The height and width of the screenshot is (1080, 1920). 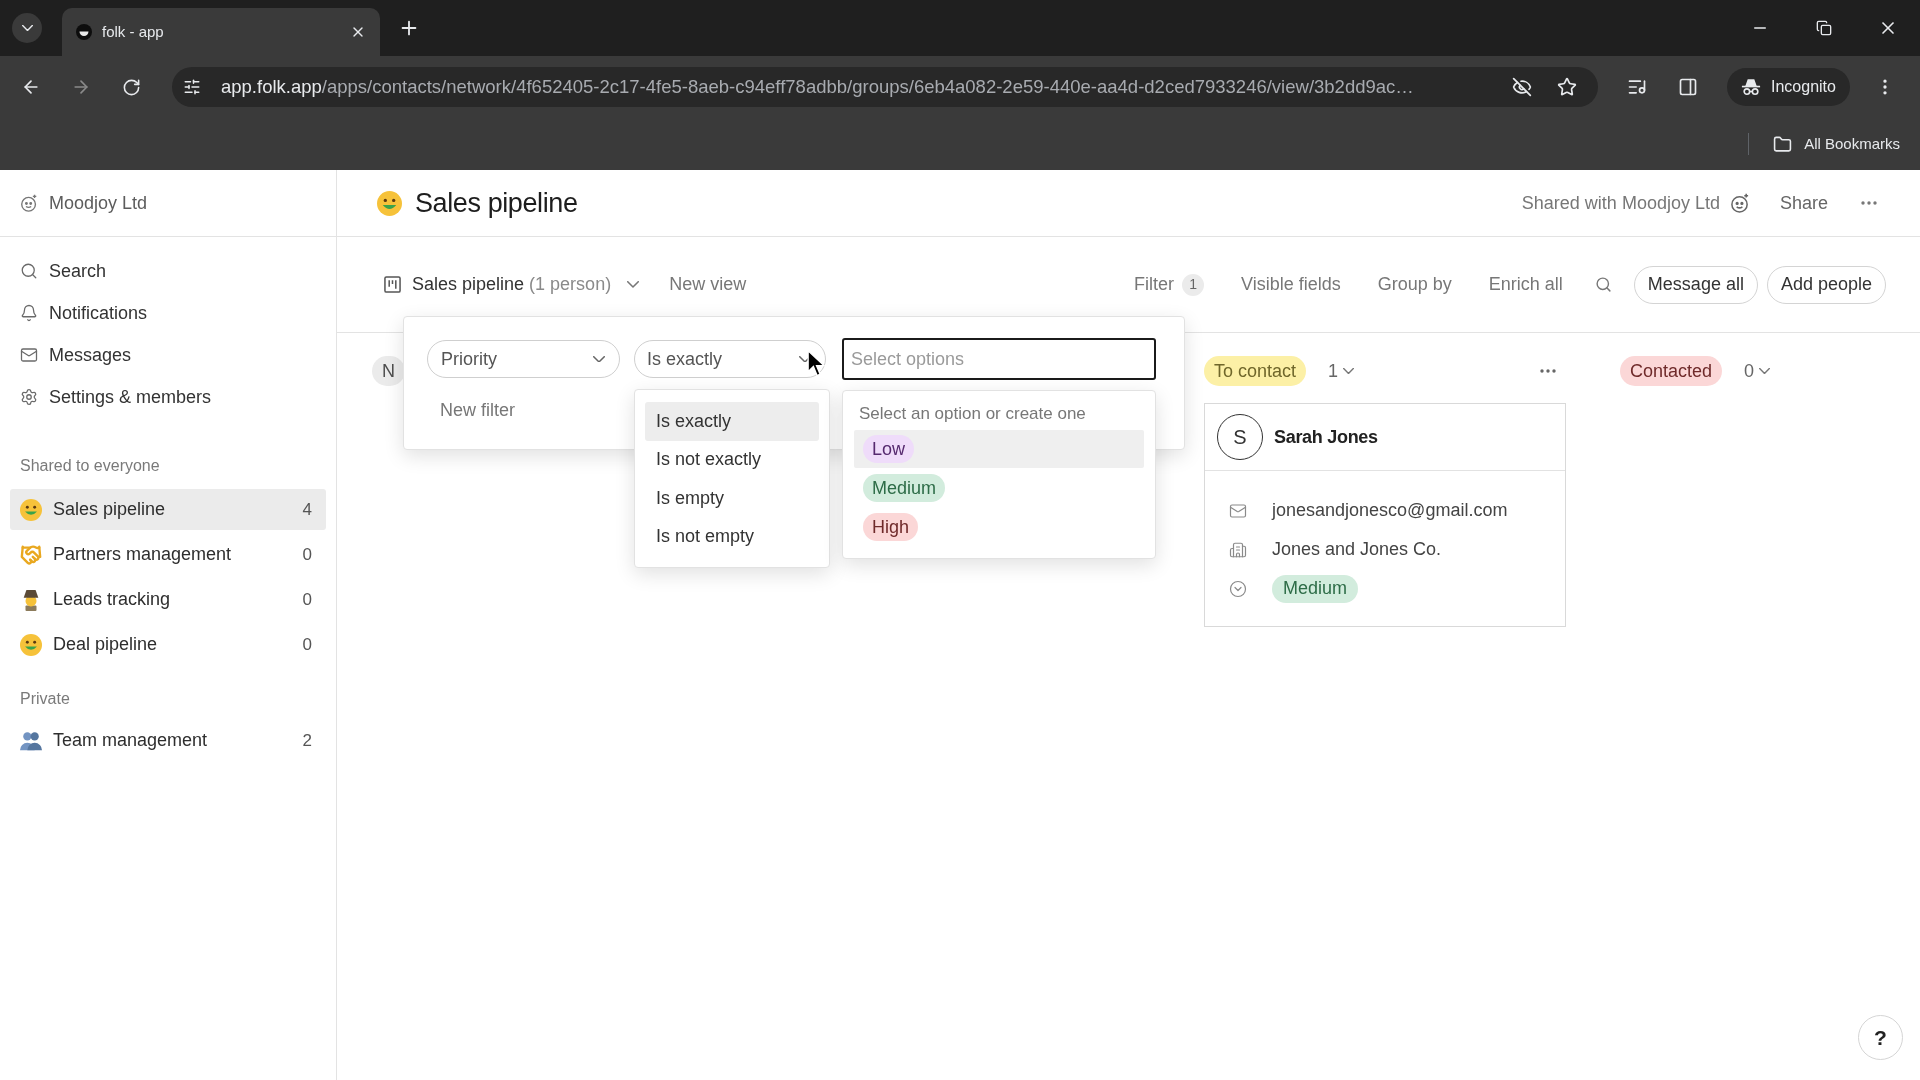 What do you see at coordinates (84, 203) in the screenshot?
I see `workspace-button: Moodjoy Ltd` at bounding box center [84, 203].